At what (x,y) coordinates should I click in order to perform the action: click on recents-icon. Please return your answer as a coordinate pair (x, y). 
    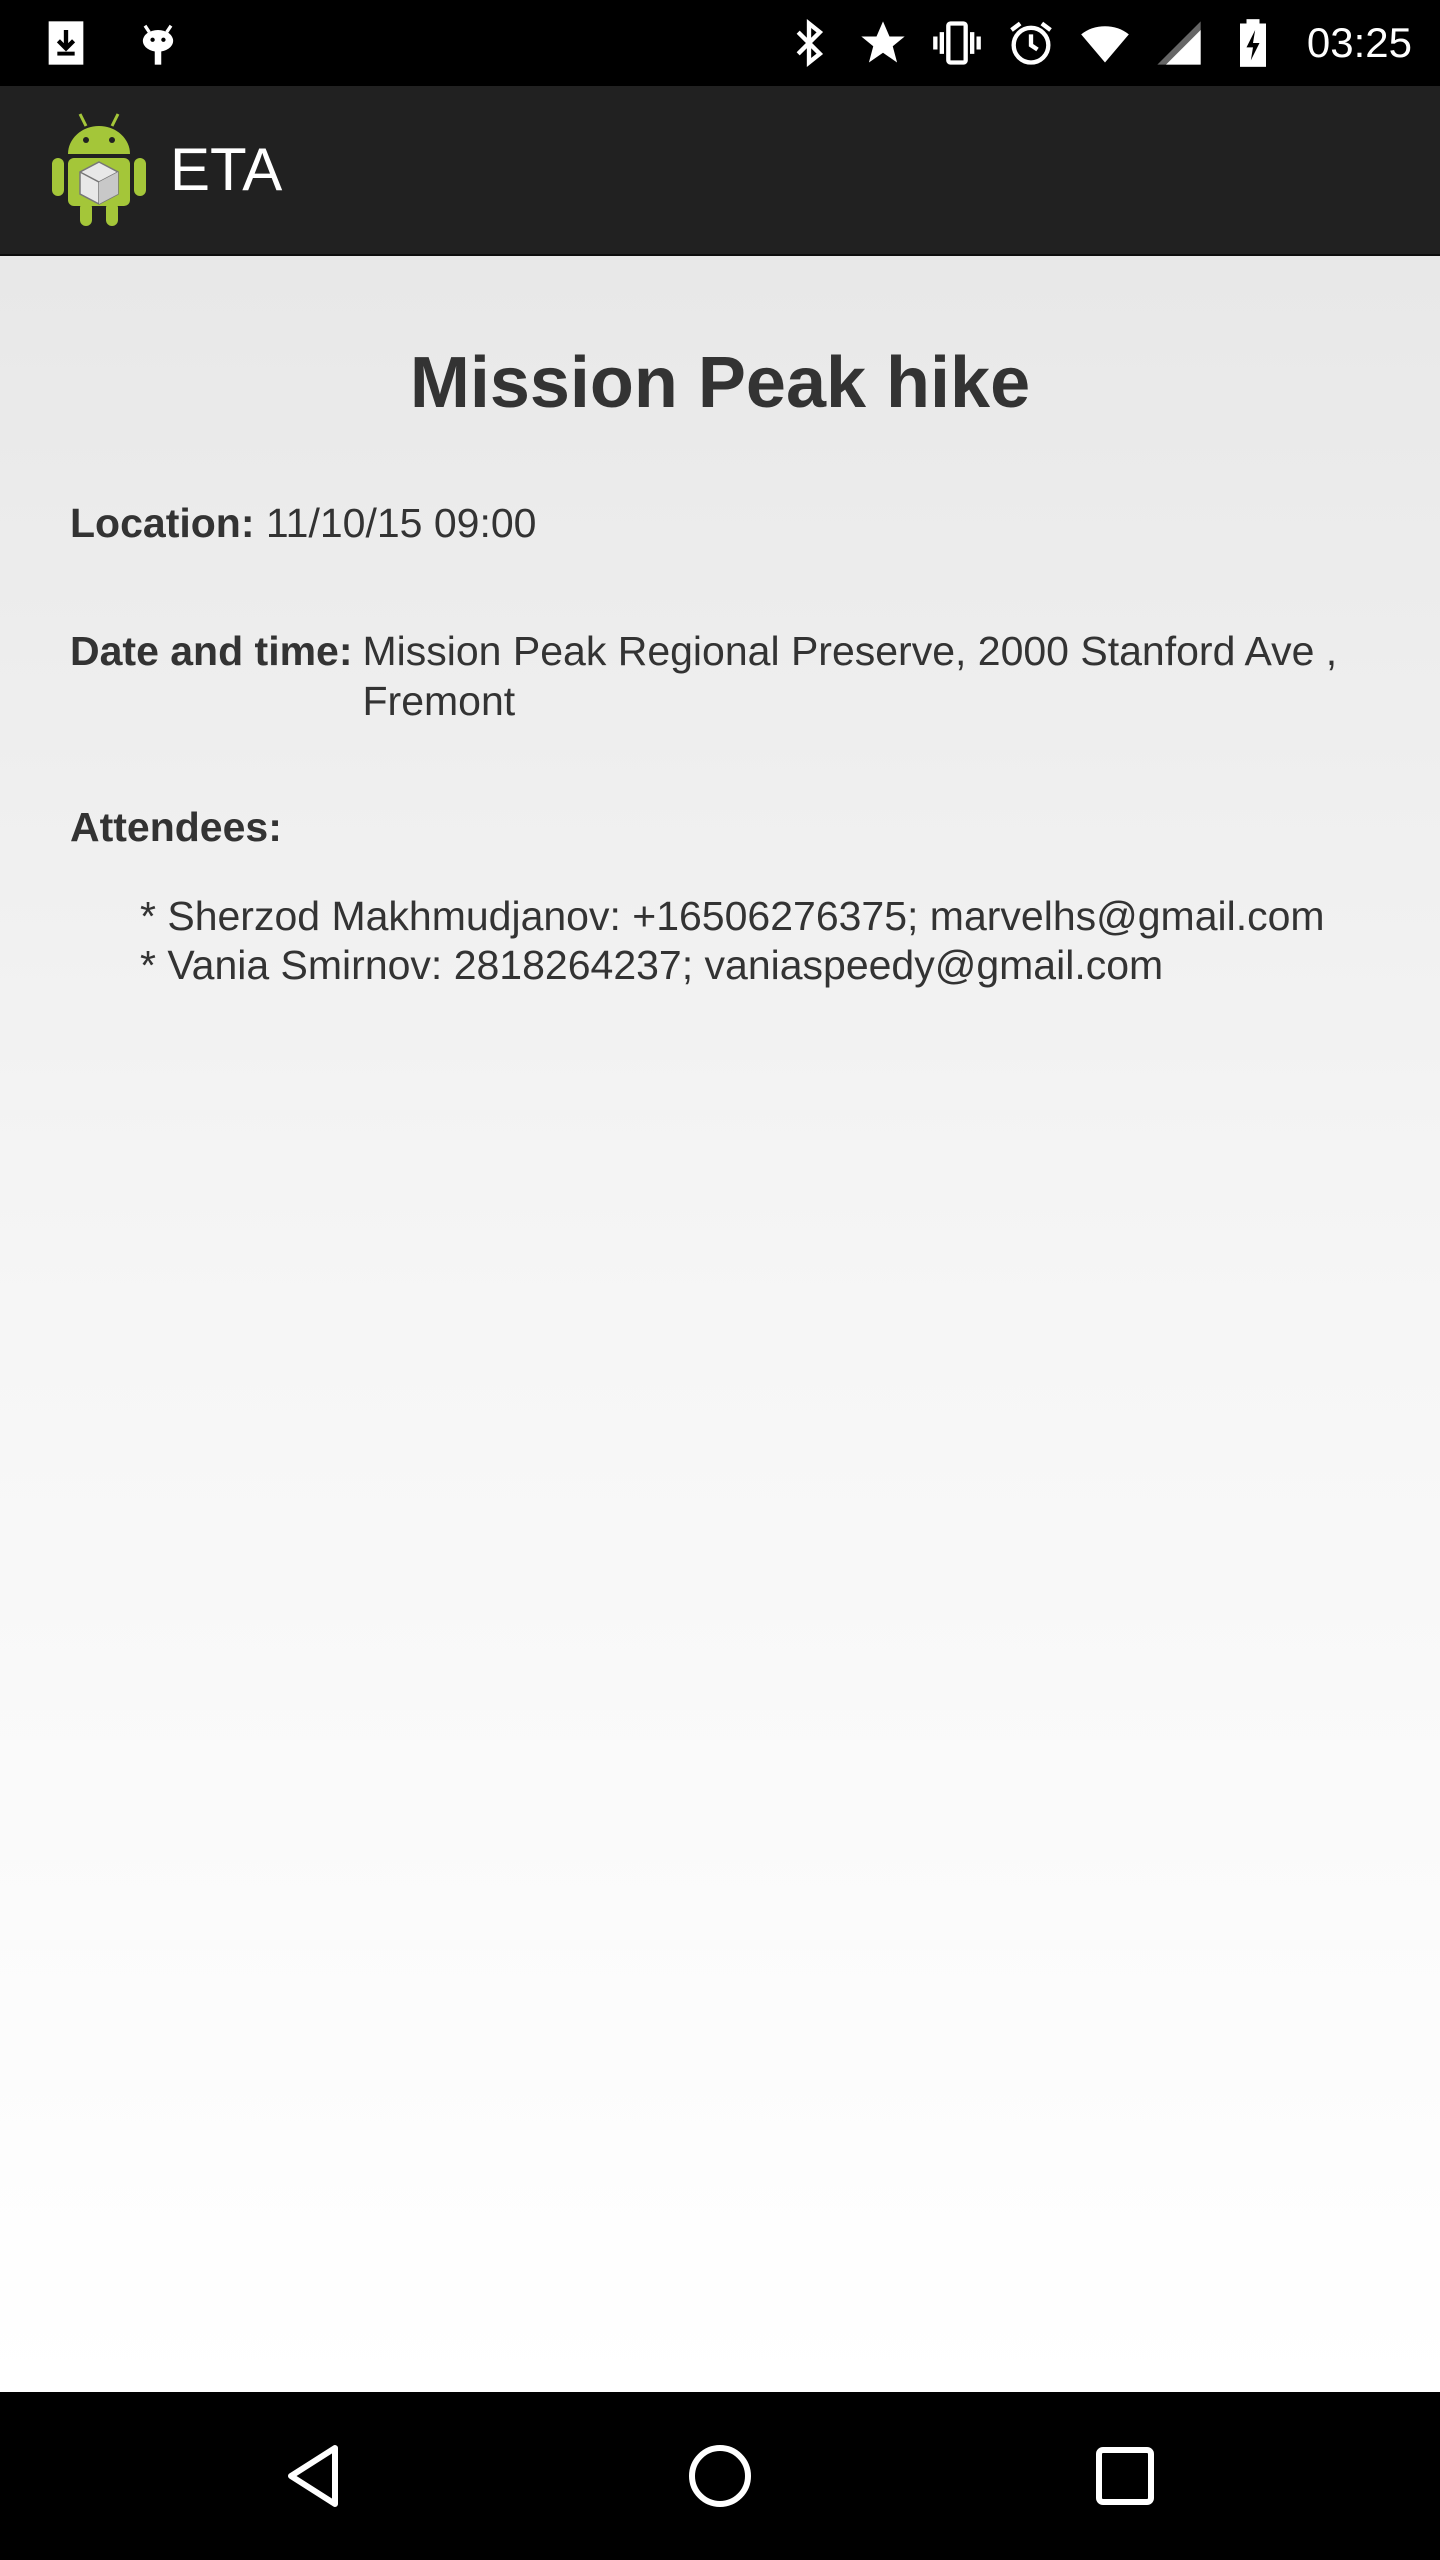
    Looking at the image, I should click on (1125, 2476).